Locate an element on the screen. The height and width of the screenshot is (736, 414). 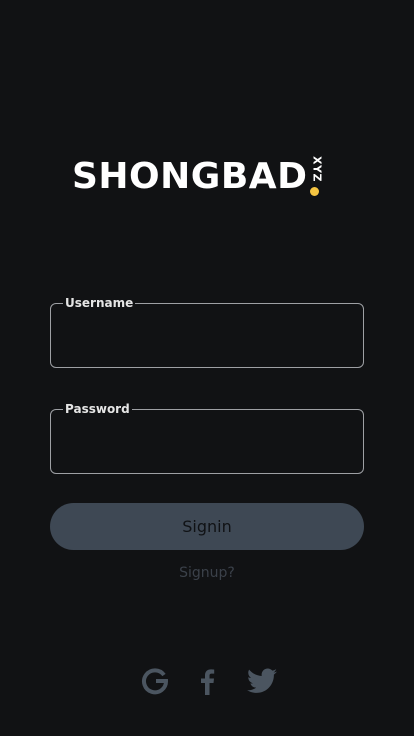
logo-tld: XYZ is located at coordinates (317, 177).